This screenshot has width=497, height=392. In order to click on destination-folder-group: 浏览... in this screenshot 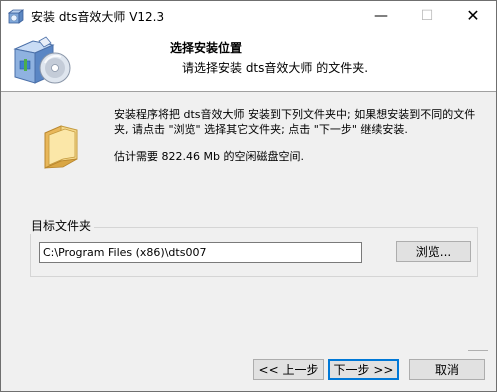, I will do `click(254, 252)`.